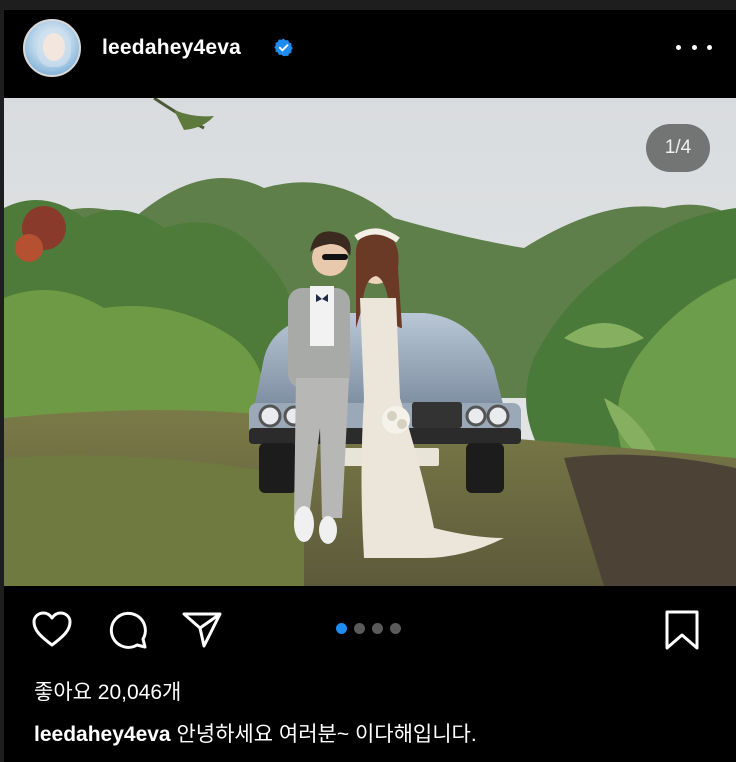 The height and width of the screenshot is (762, 736). What do you see at coordinates (102, 734) in the screenshot?
I see `caption-username: leedahey4eva` at bounding box center [102, 734].